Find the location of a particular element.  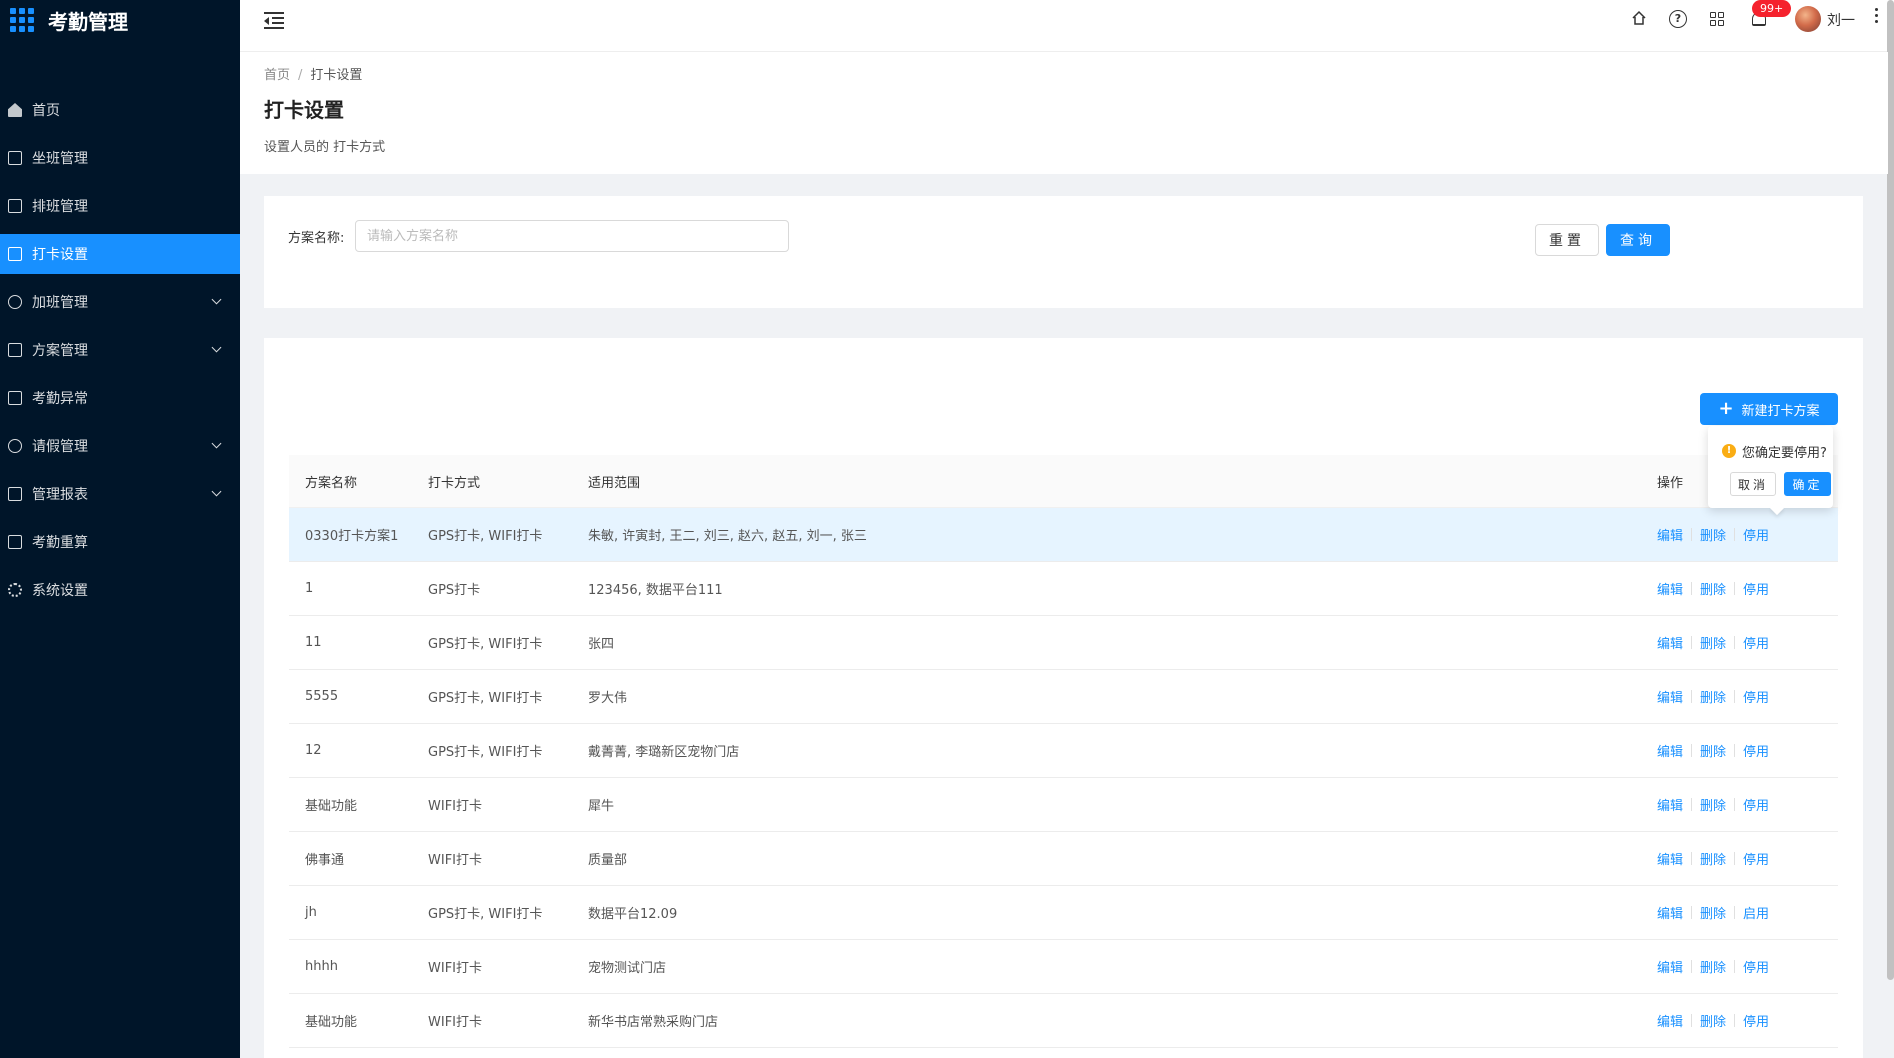

row-actions: 编辑 删除 停用 is located at coordinates (1747, 642).